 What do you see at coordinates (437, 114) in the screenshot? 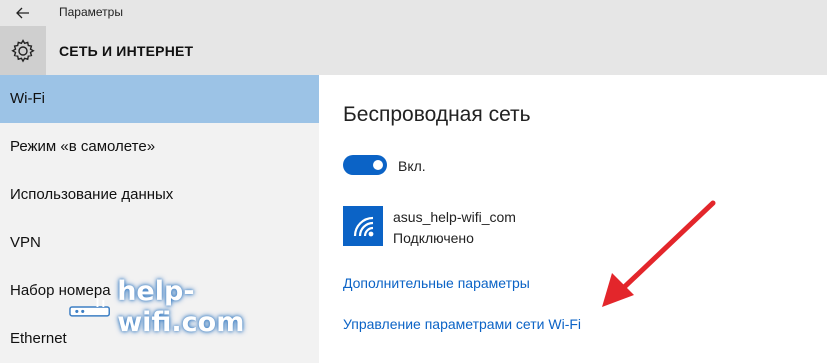
I see `section-heading: Беспроводная сеть` at bounding box center [437, 114].